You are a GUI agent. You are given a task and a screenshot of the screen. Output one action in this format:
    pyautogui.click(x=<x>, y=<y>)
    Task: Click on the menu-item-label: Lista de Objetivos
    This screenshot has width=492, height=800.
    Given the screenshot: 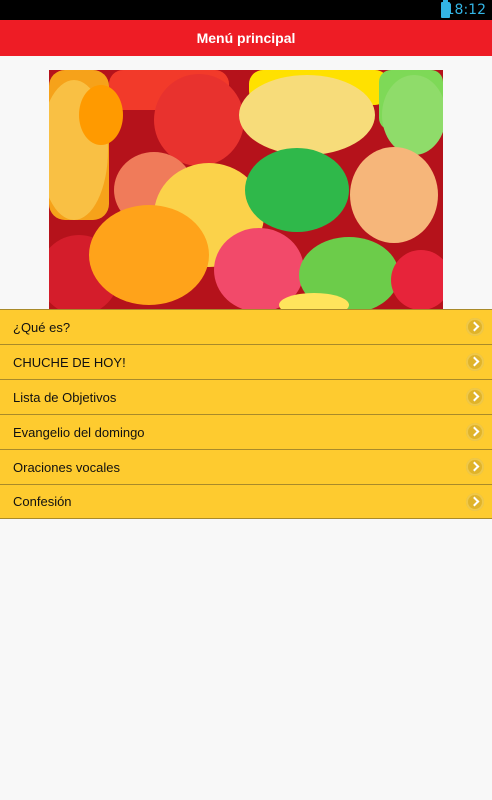 What is the action you would take?
    pyautogui.click(x=65, y=397)
    